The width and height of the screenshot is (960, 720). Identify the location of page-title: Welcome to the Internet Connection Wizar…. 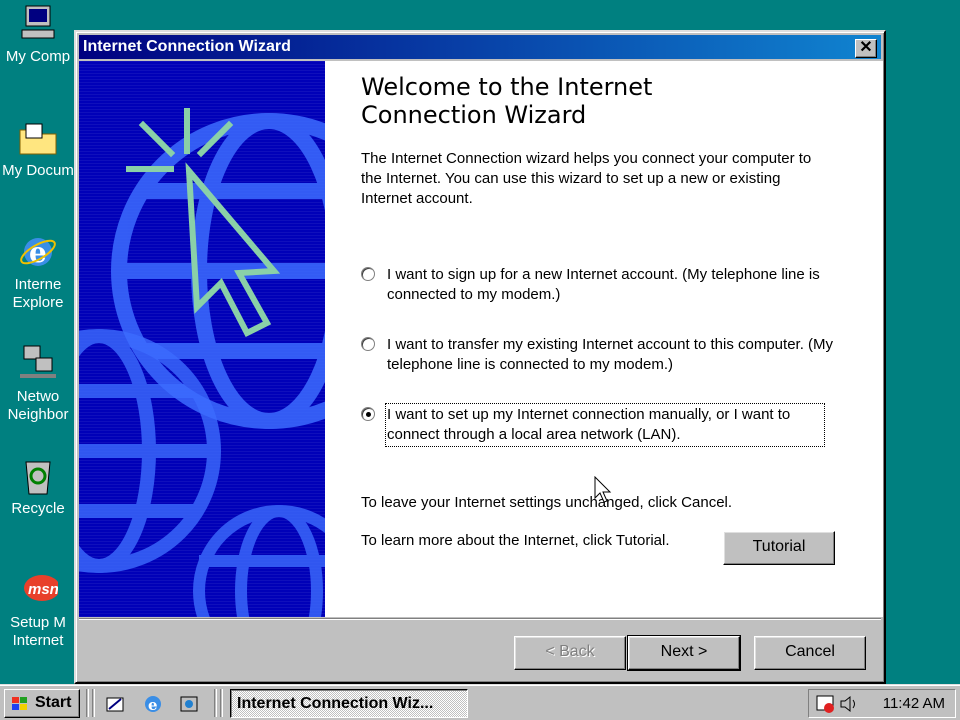
(507, 101).